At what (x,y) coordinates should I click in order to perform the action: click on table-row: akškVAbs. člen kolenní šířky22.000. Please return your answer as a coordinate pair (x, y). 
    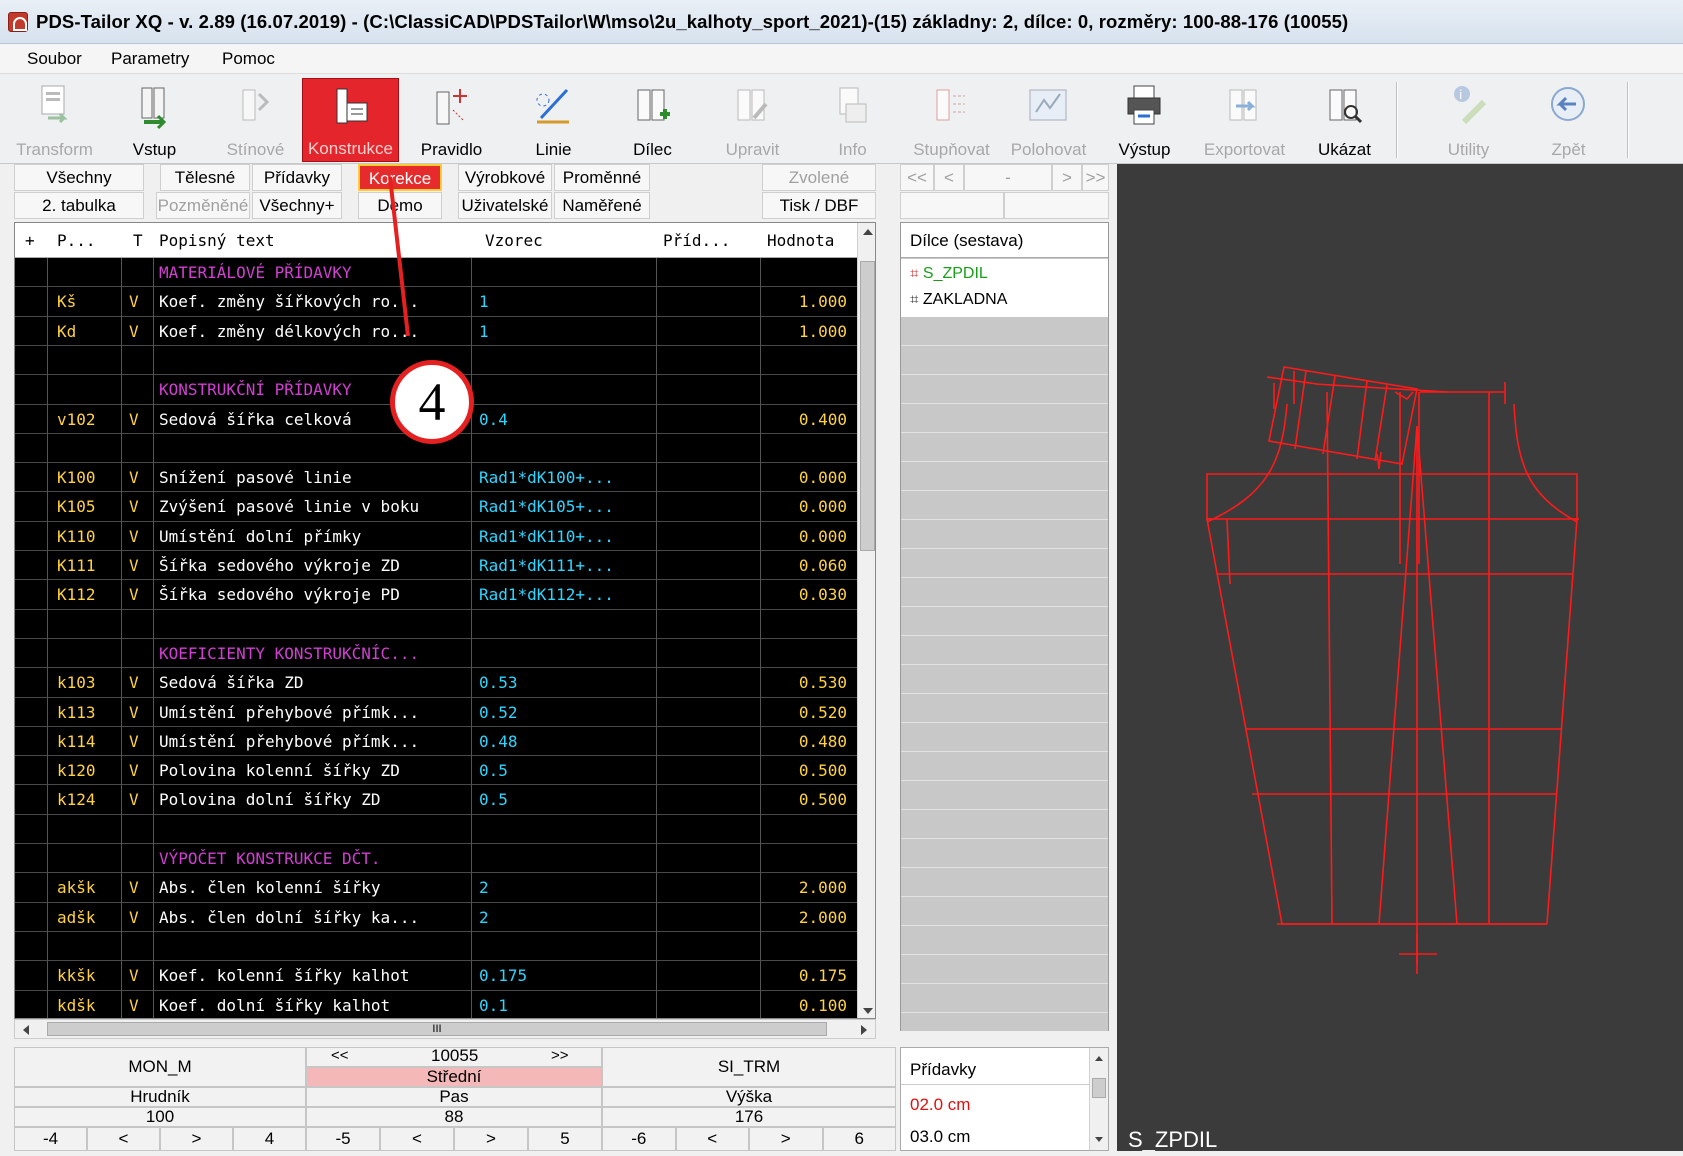
    Looking at the image, I should click on (445, 887).